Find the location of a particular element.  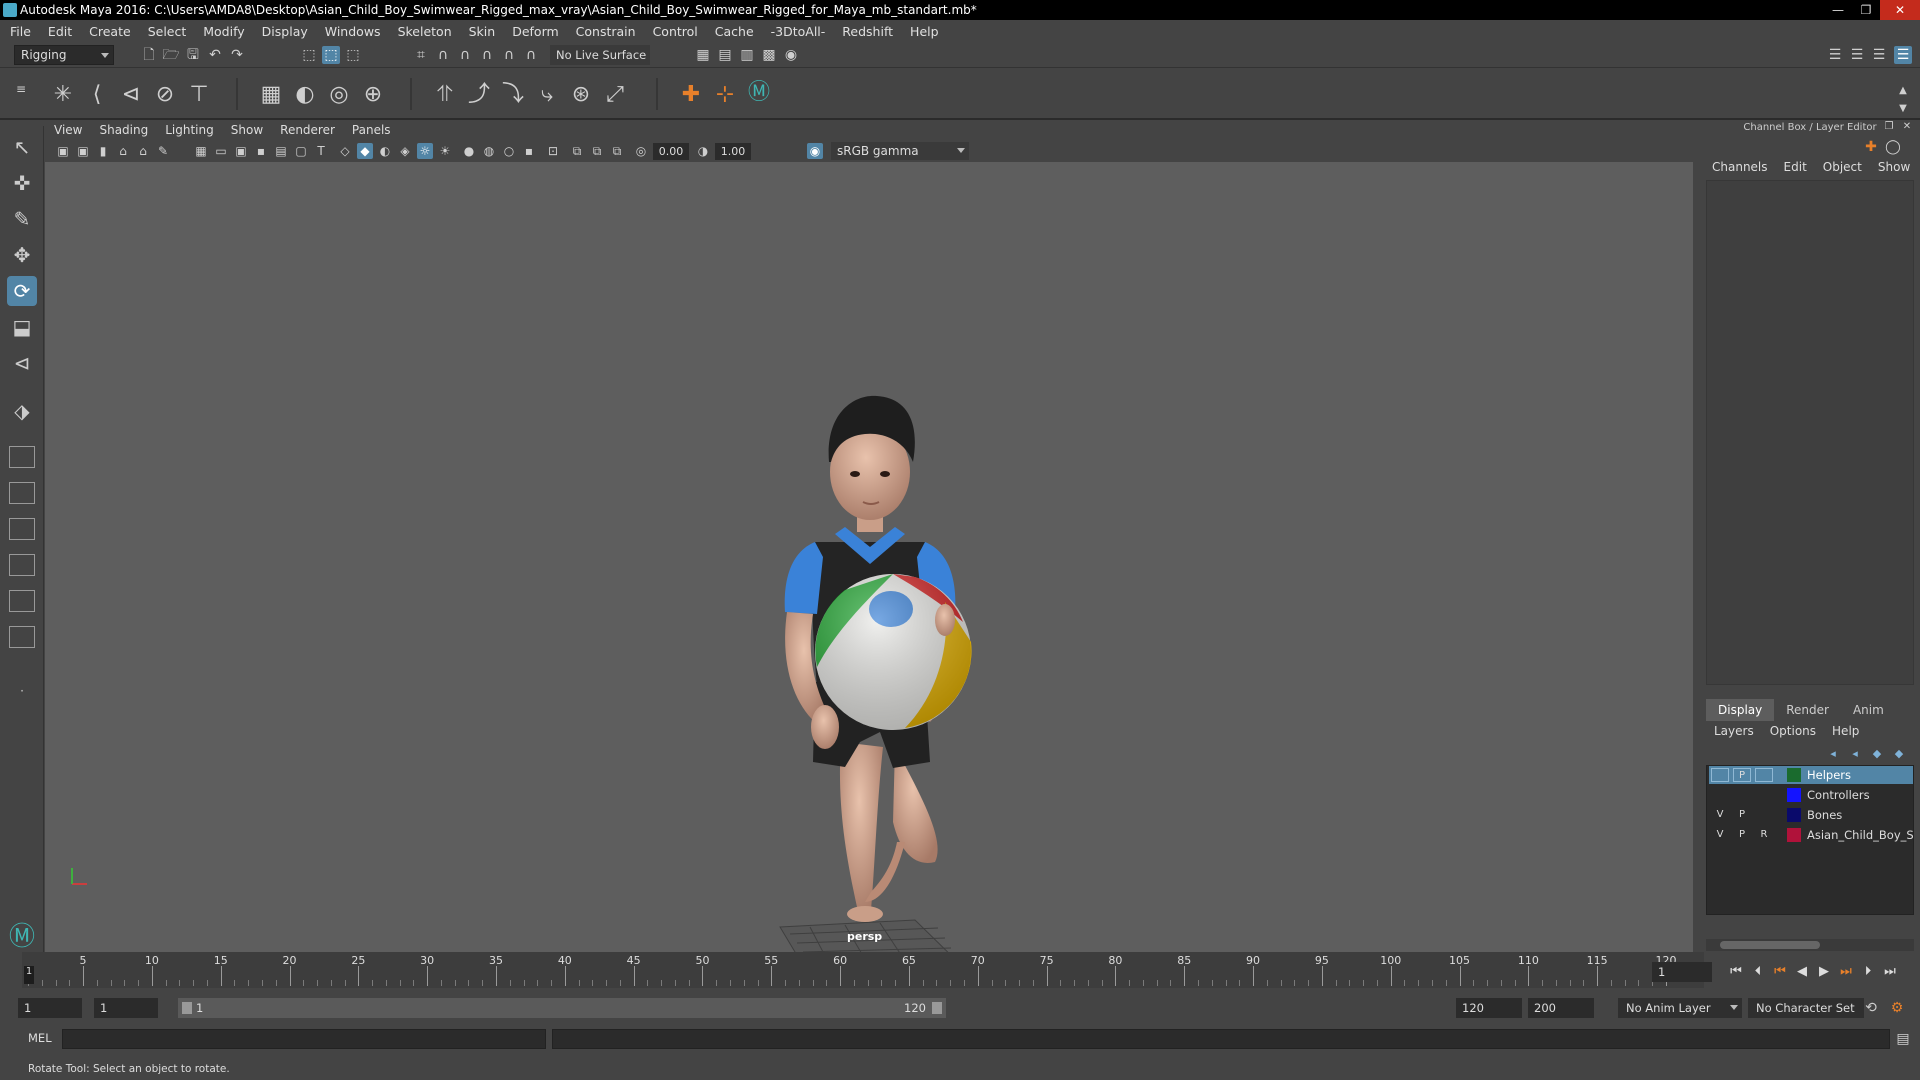

channel-box-area is located at coordinates (1810, 432).